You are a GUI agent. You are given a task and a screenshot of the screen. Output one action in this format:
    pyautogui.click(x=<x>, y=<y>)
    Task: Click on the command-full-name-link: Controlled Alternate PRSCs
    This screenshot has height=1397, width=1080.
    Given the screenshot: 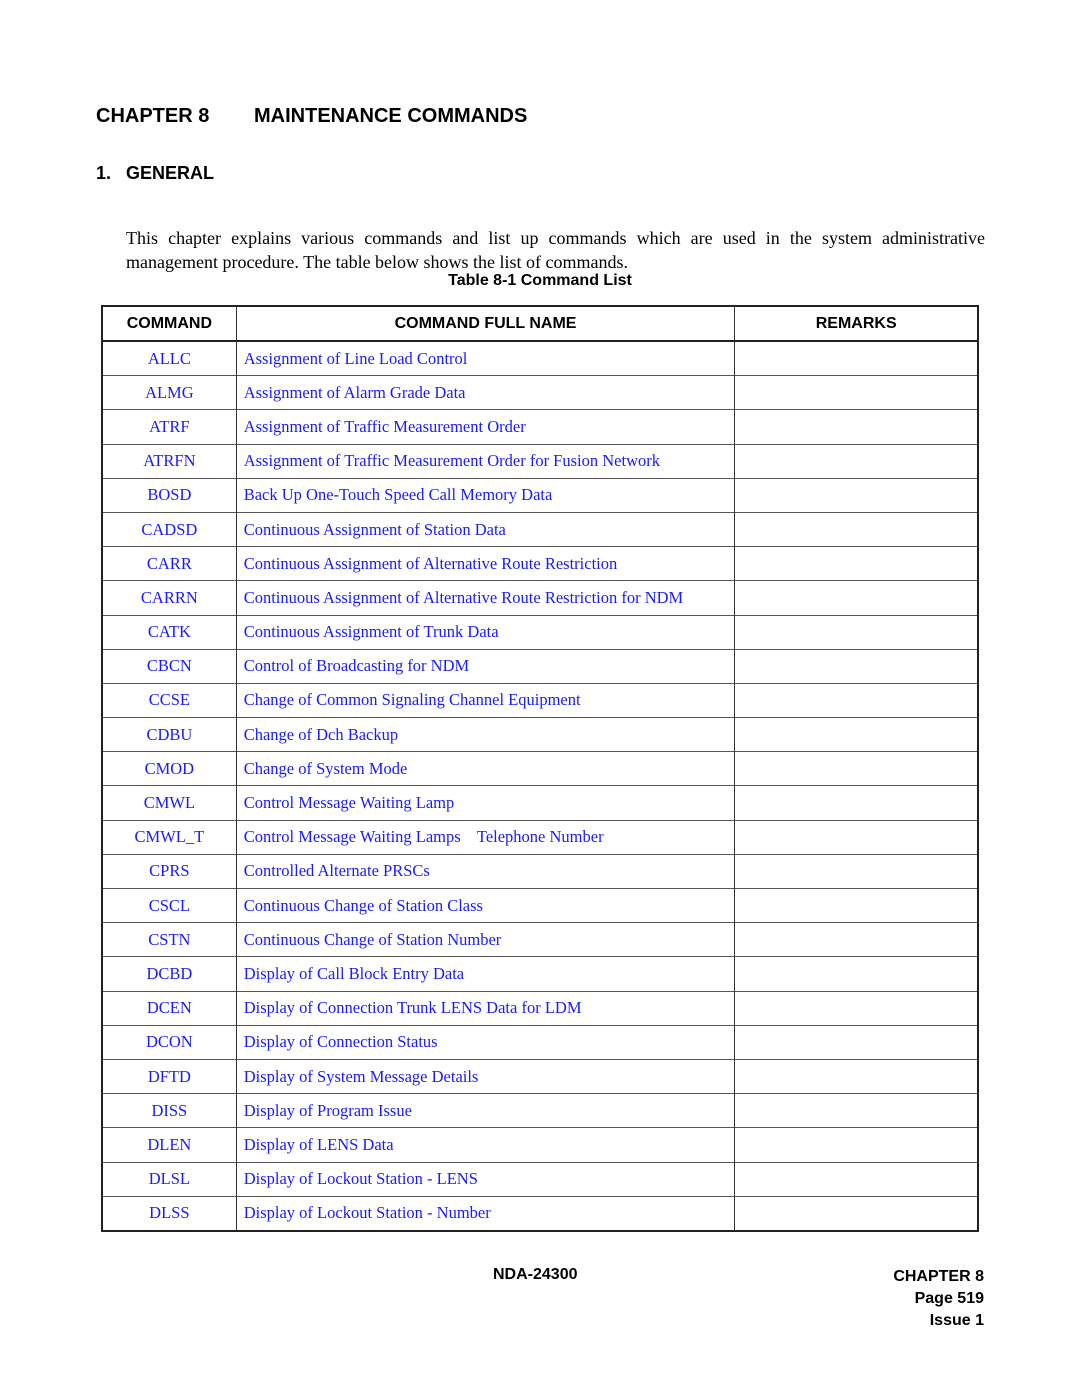 What is the action you would take?
    pyautogui.click(x=485, y=871)
    